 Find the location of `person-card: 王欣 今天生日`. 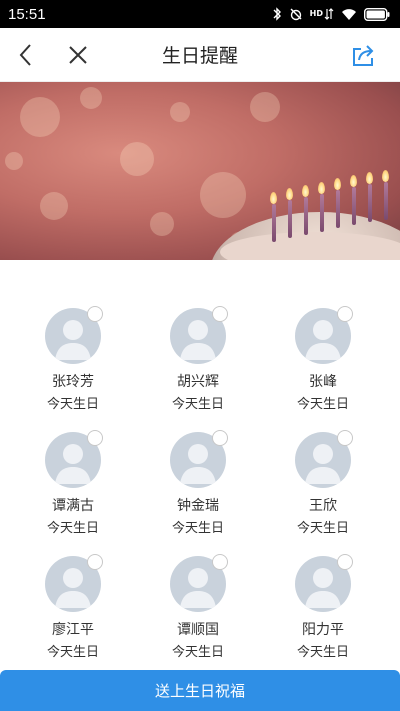

person-card: 王欣 今天生日 is located at coordinates (323, 484).